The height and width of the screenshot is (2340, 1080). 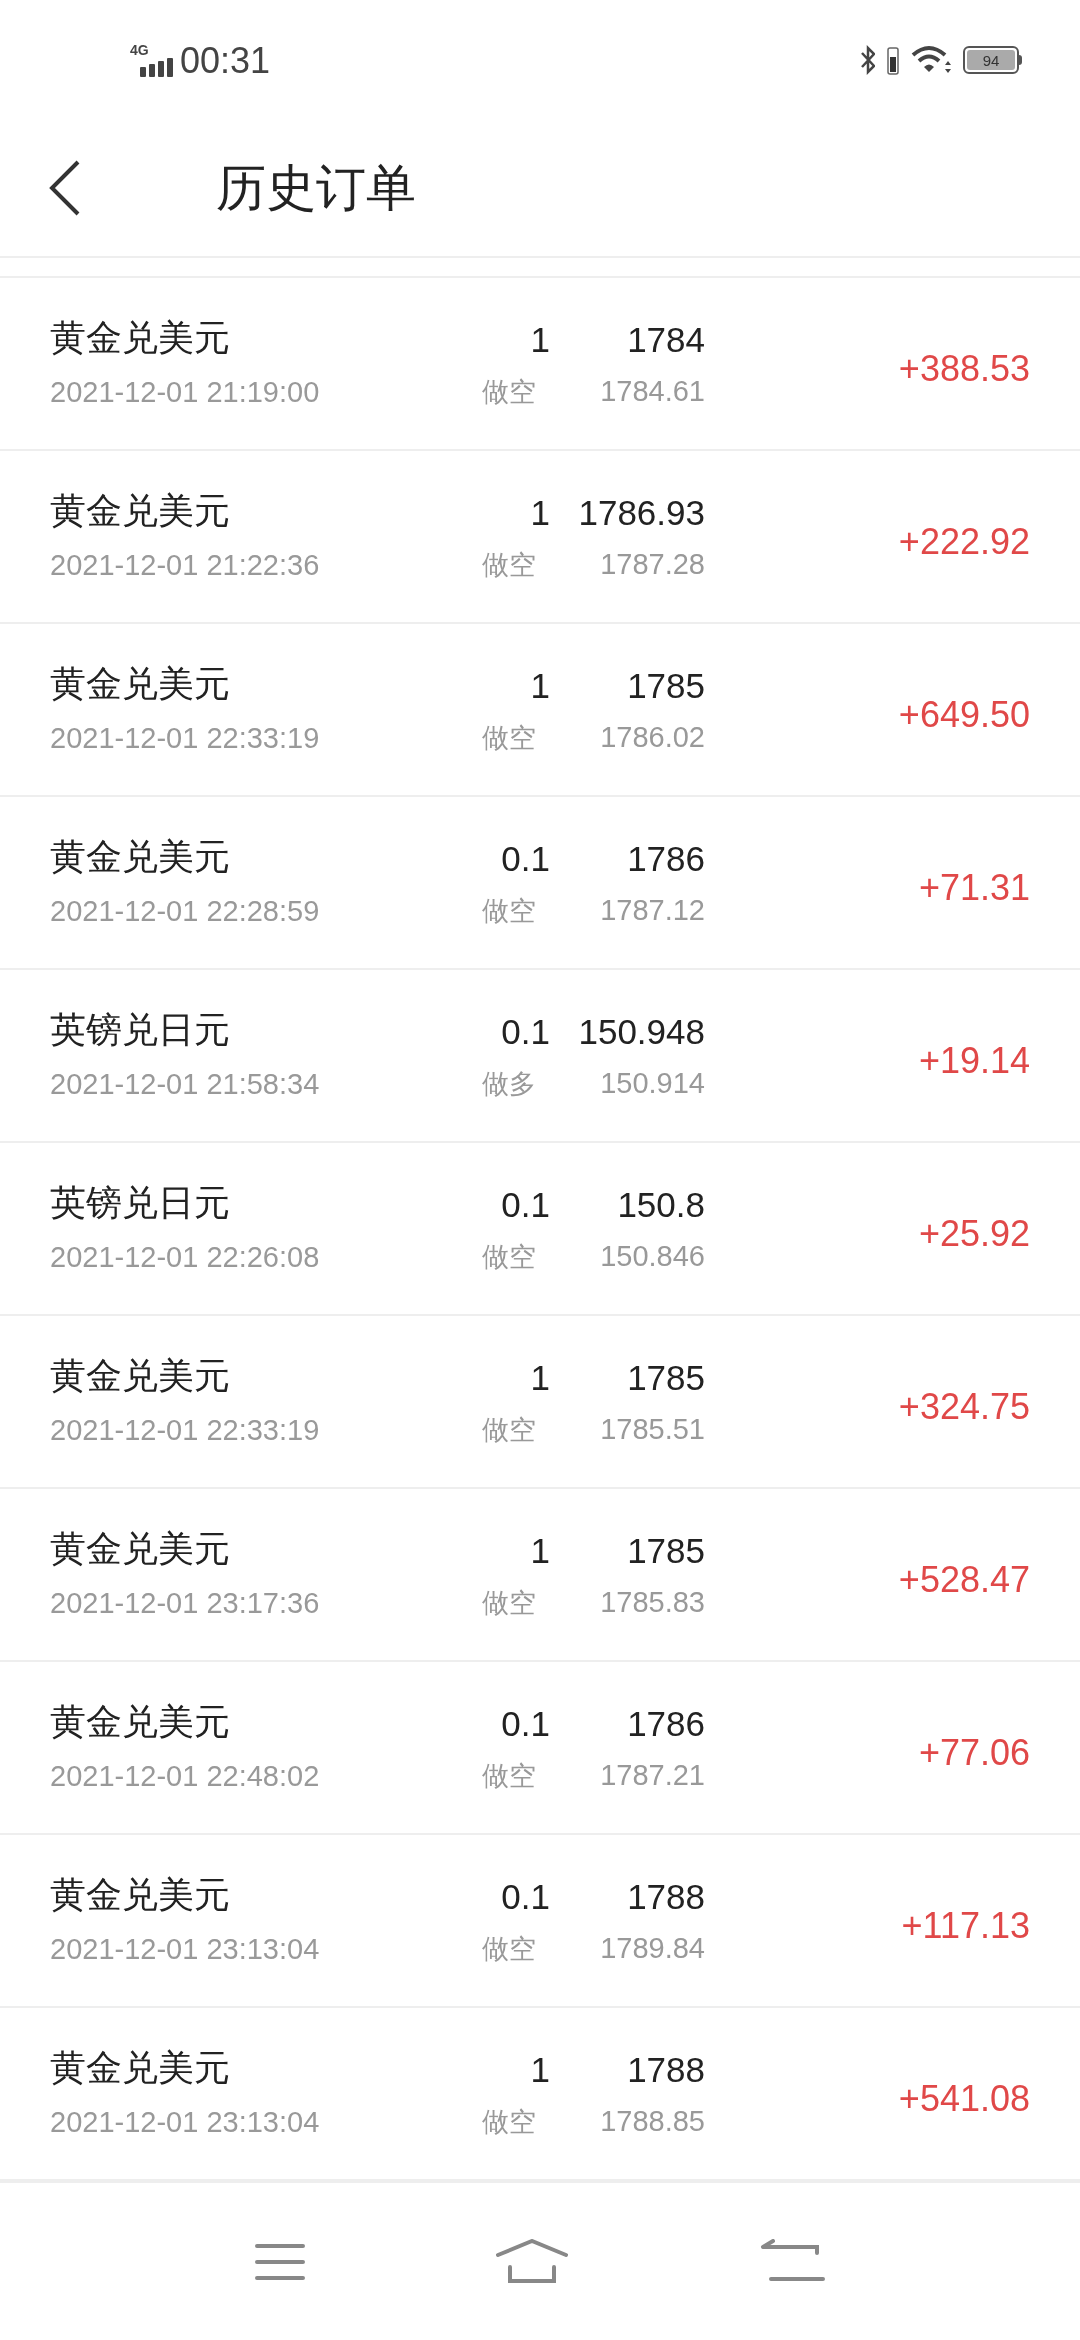 What do you see at coordinates (661, 1204) in the screenshot?
I see `open-price: 150.8` at bounding box center [661, 1204].